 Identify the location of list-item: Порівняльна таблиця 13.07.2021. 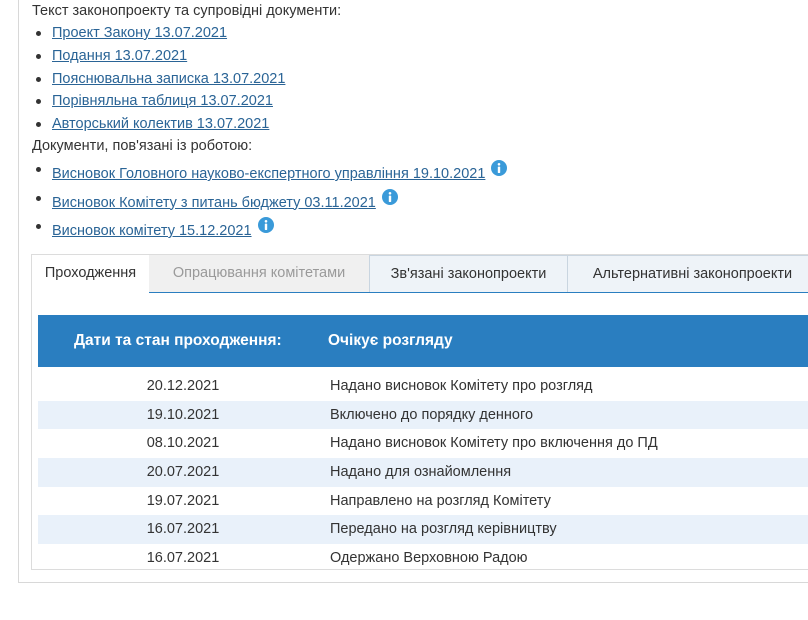
(158, 101).